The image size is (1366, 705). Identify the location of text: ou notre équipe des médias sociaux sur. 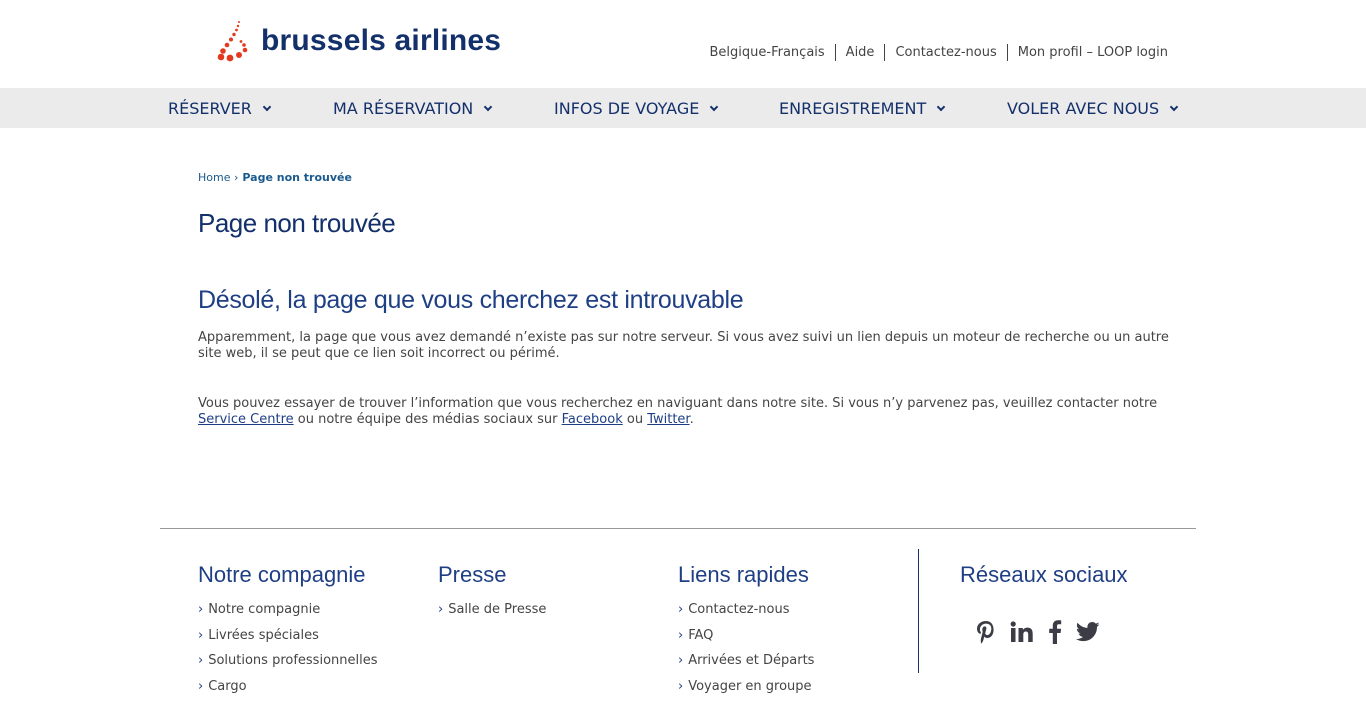
(427, 419).